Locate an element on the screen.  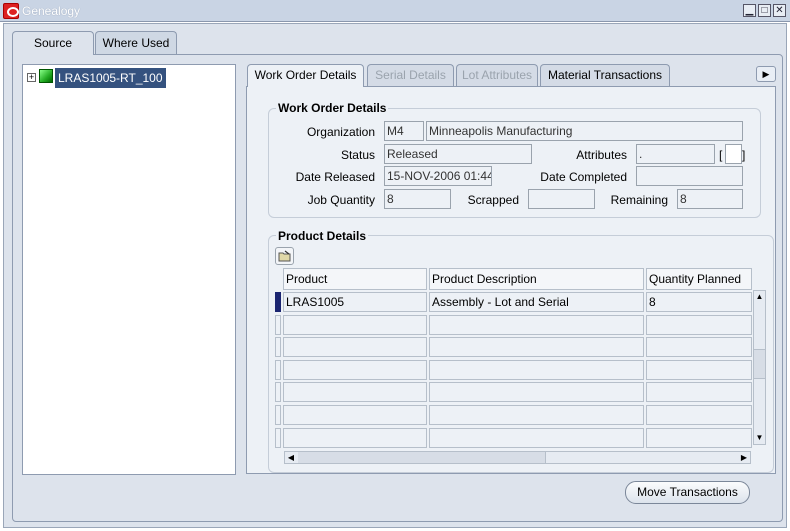
scroll-left-icon: ◀ is located at coordinates (291, 457).